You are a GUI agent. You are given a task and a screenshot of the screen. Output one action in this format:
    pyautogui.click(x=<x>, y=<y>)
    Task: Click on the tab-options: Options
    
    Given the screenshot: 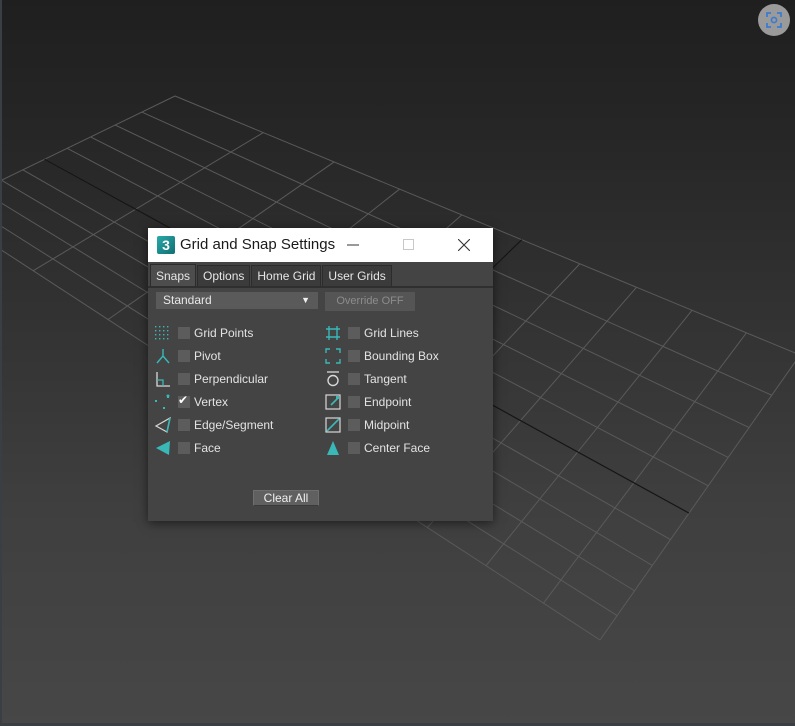 What is the action you would take?
    pyautogui.click(x=224, y=275)
    